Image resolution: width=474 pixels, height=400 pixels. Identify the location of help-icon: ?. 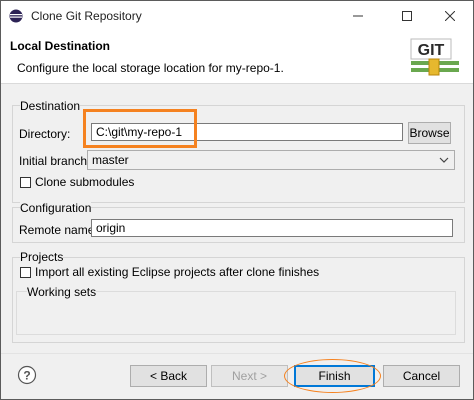
(27, 375).